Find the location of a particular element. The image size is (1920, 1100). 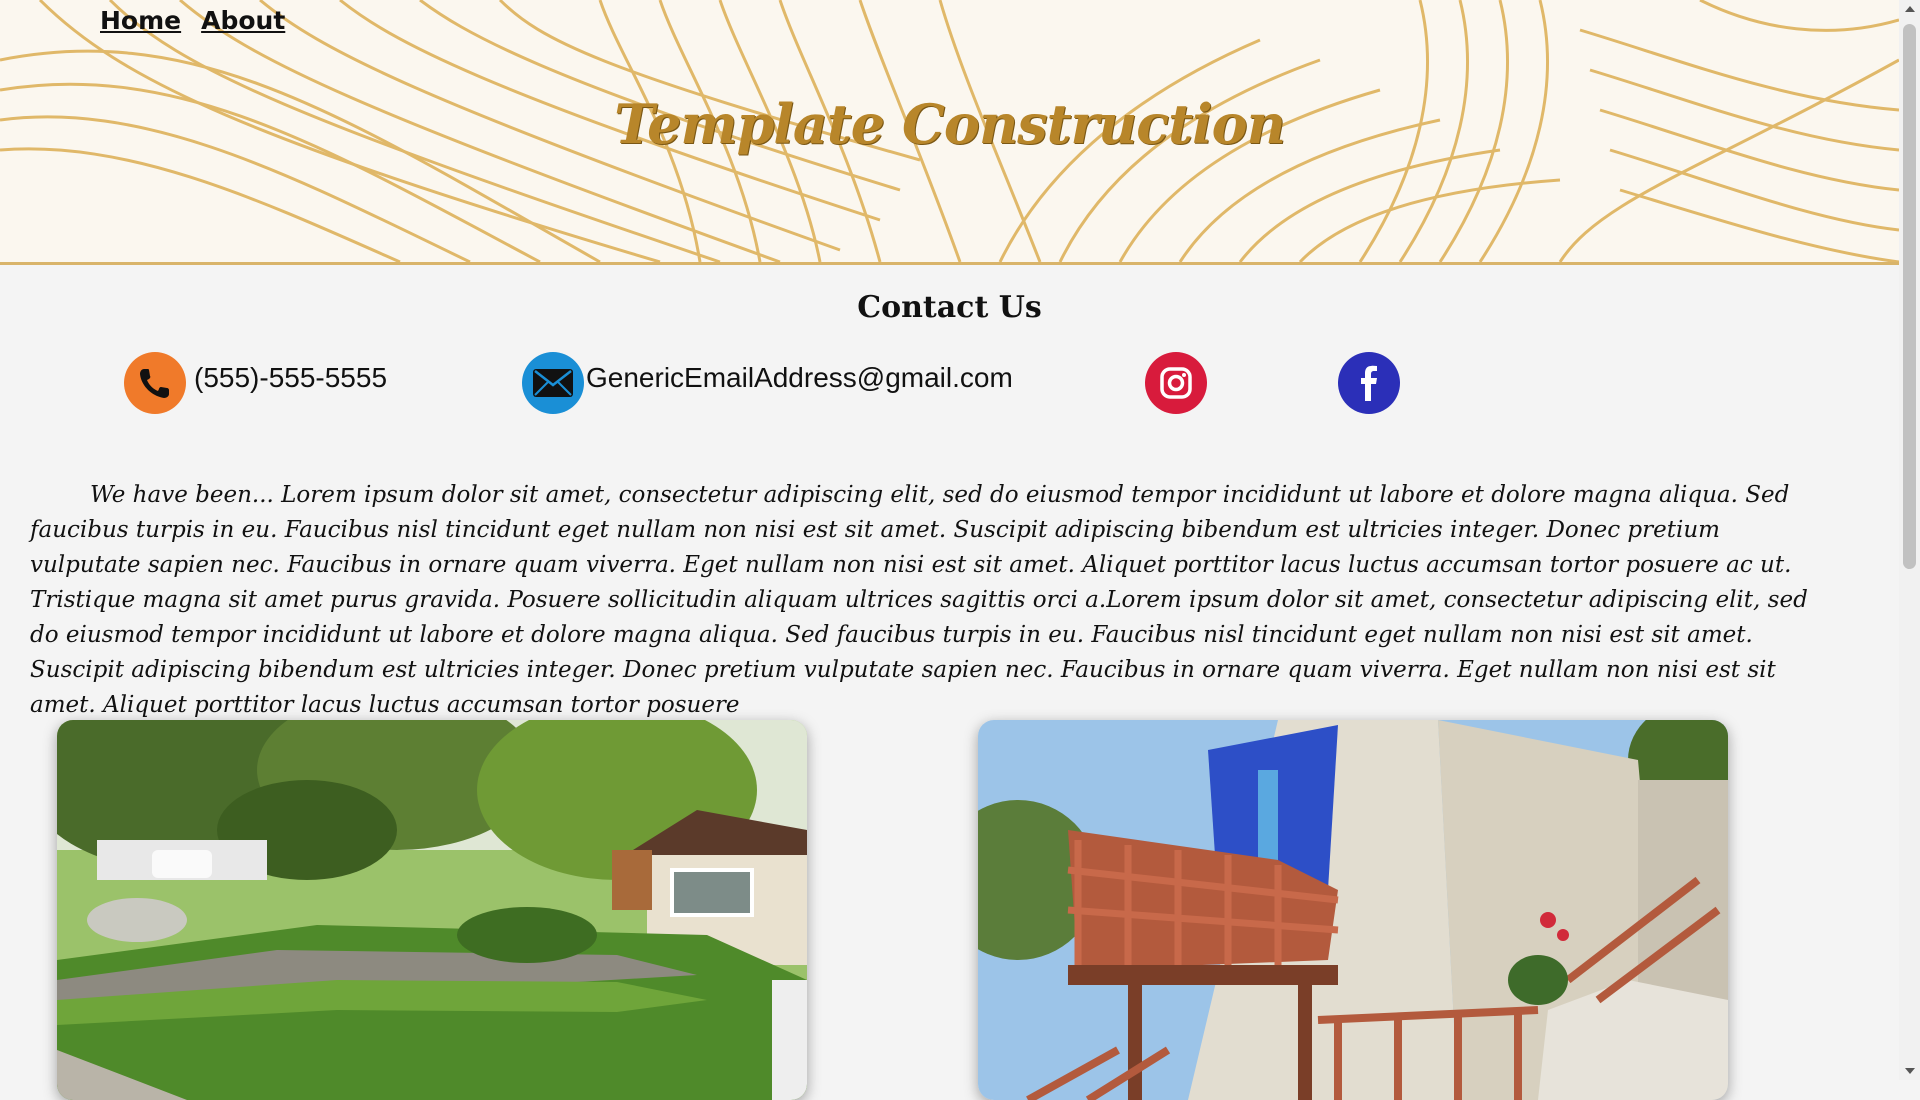

scroll-up-arrow-icon is located at coordinates (1910, 9).